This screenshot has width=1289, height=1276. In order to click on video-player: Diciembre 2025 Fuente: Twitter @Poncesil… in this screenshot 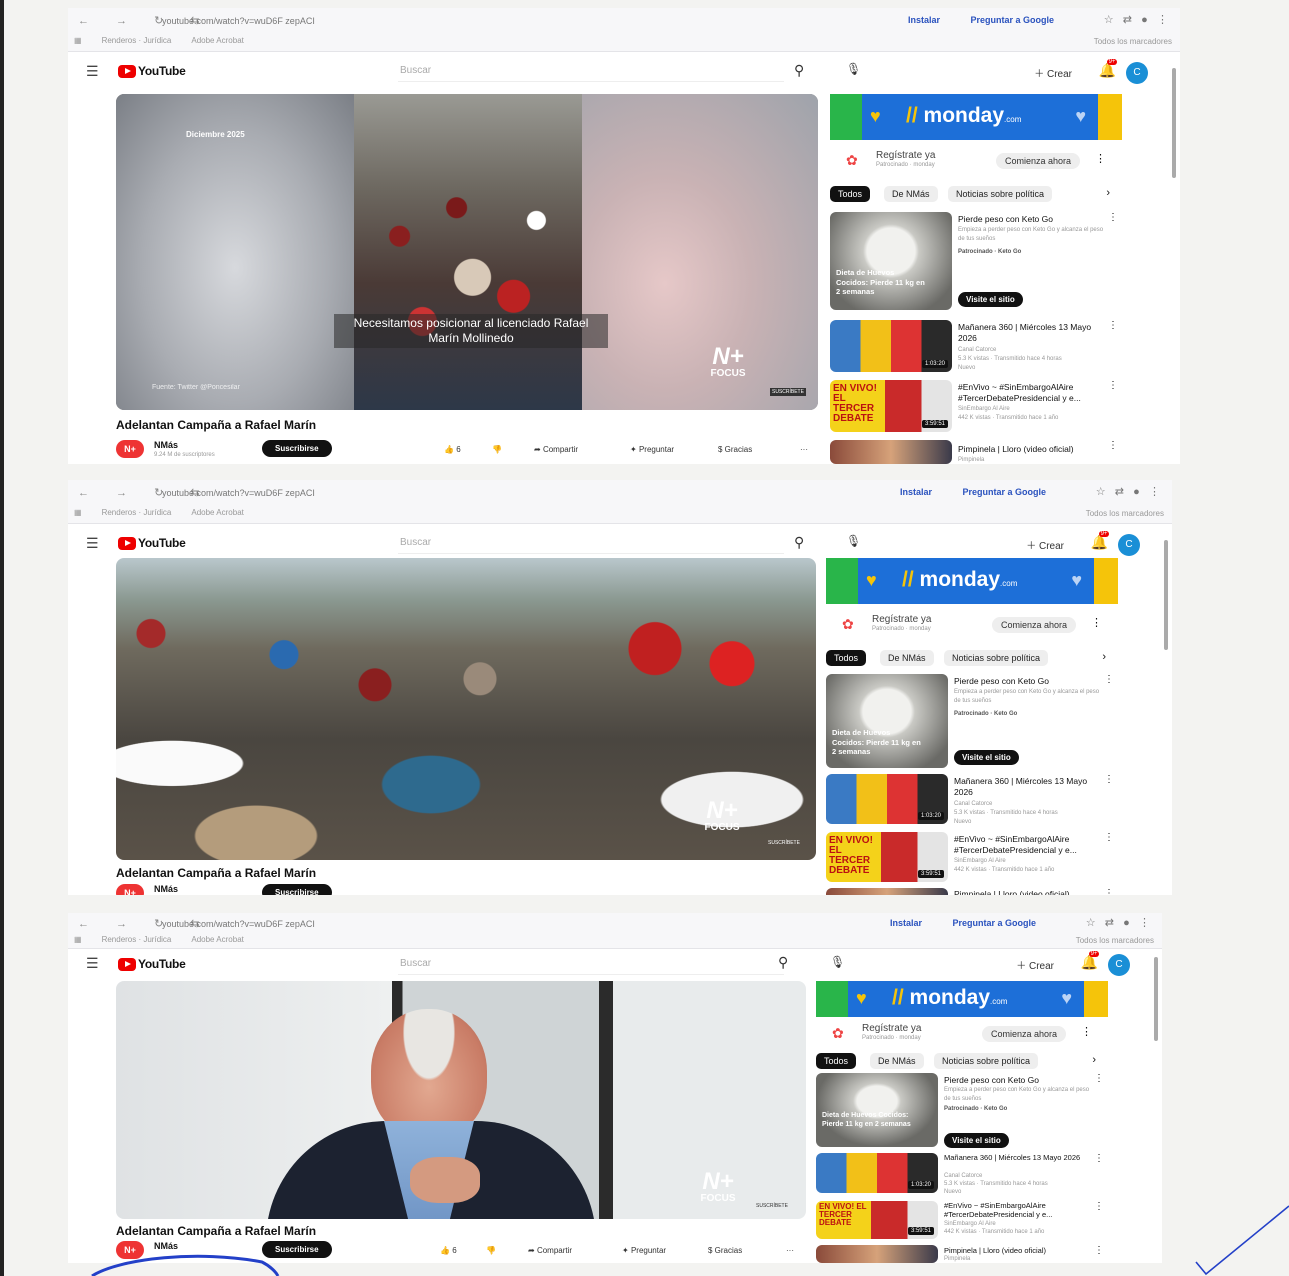, I will do `click(467, 252)`.